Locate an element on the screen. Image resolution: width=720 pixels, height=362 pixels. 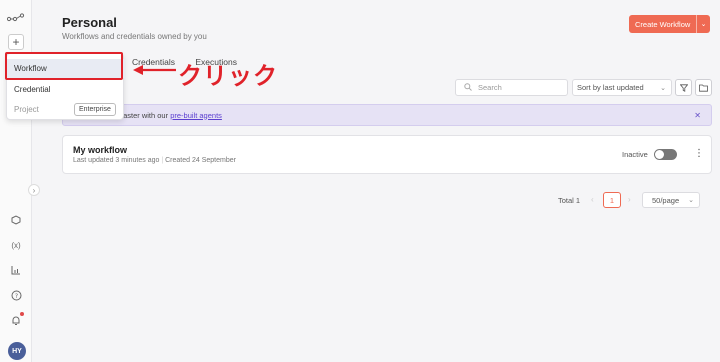
notifications-icon is located at coordinates (16, 320).